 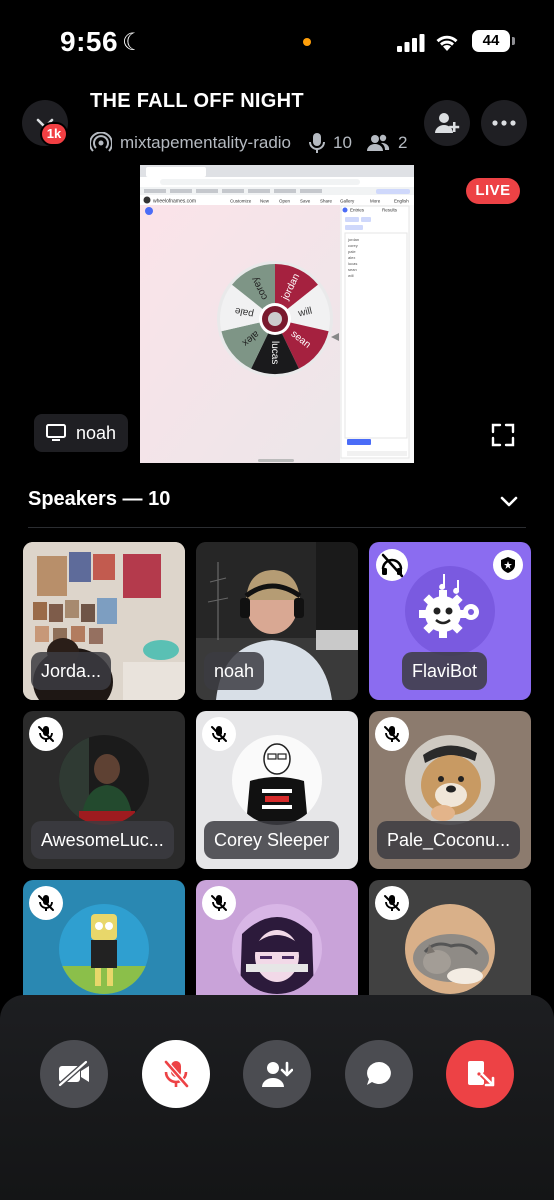 I want to click on move-to-audience-button, so click(x=277, y=1074).